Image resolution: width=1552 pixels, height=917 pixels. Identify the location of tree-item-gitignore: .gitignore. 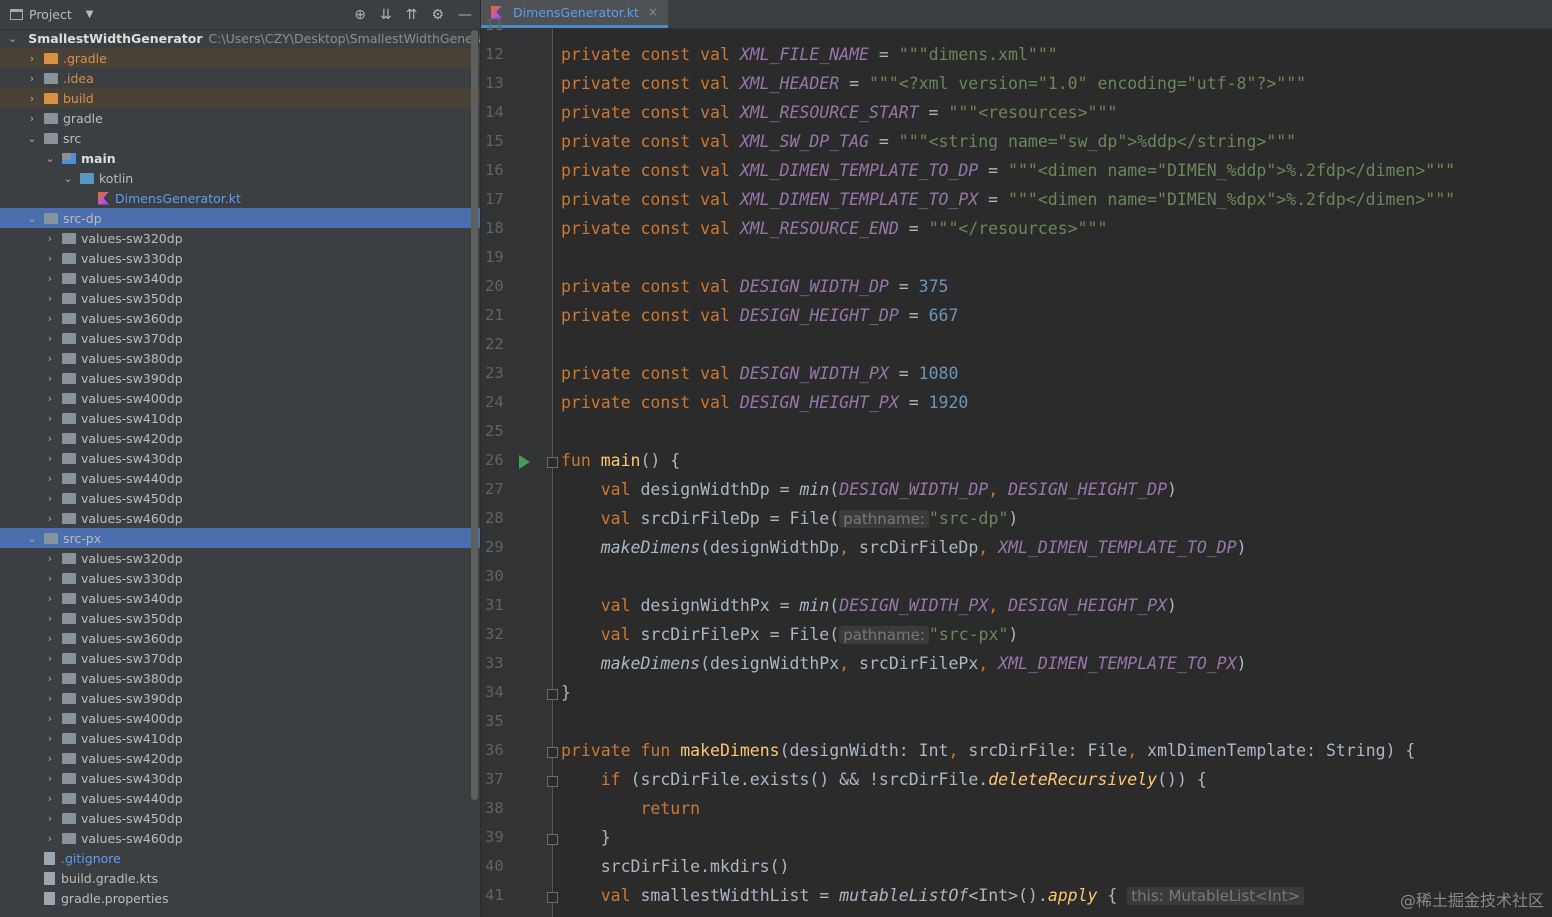
(240, 858).